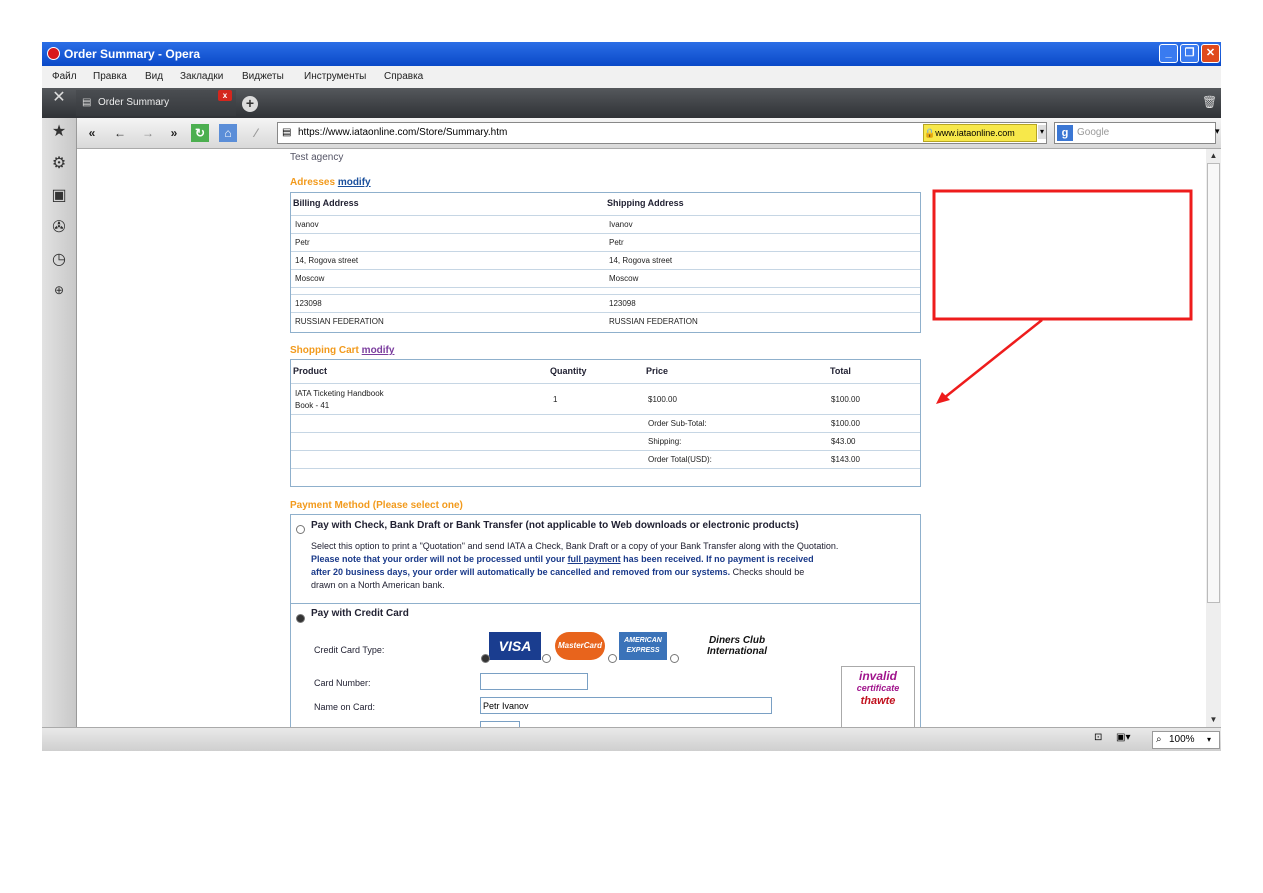 The image size is (1263, 893). Describe the element at coordinates (1062, 255) in the screenshot. I see `annotation-box` at that location.